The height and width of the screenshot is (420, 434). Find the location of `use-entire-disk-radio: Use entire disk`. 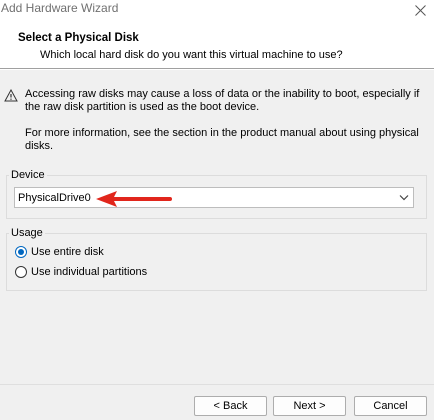

use-entire-disk-radio: Use entire disk is located at coordinates (59, 252).